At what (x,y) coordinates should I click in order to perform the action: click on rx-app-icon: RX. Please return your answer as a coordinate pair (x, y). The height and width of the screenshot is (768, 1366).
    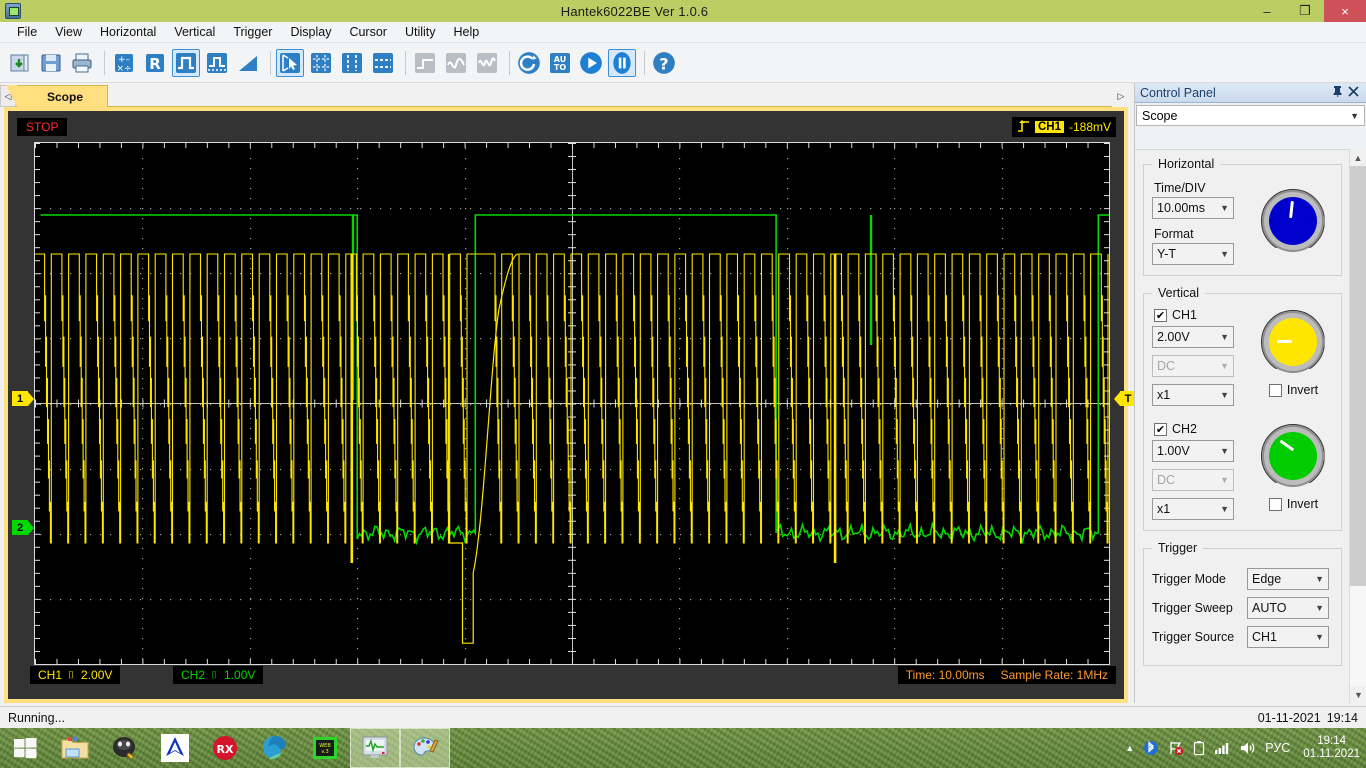
    Looking at the image, I should click on (225, 748).